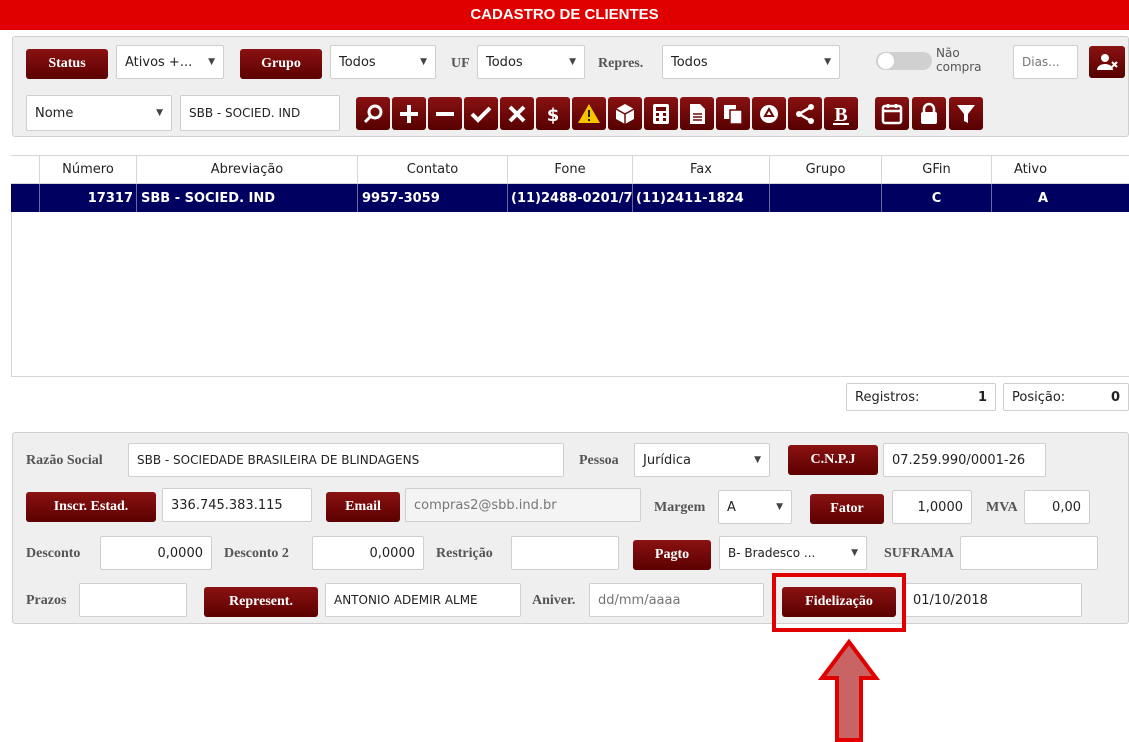 This screenshot has width=1129, height=742. I want to click on check-icon, so click(481, 114).